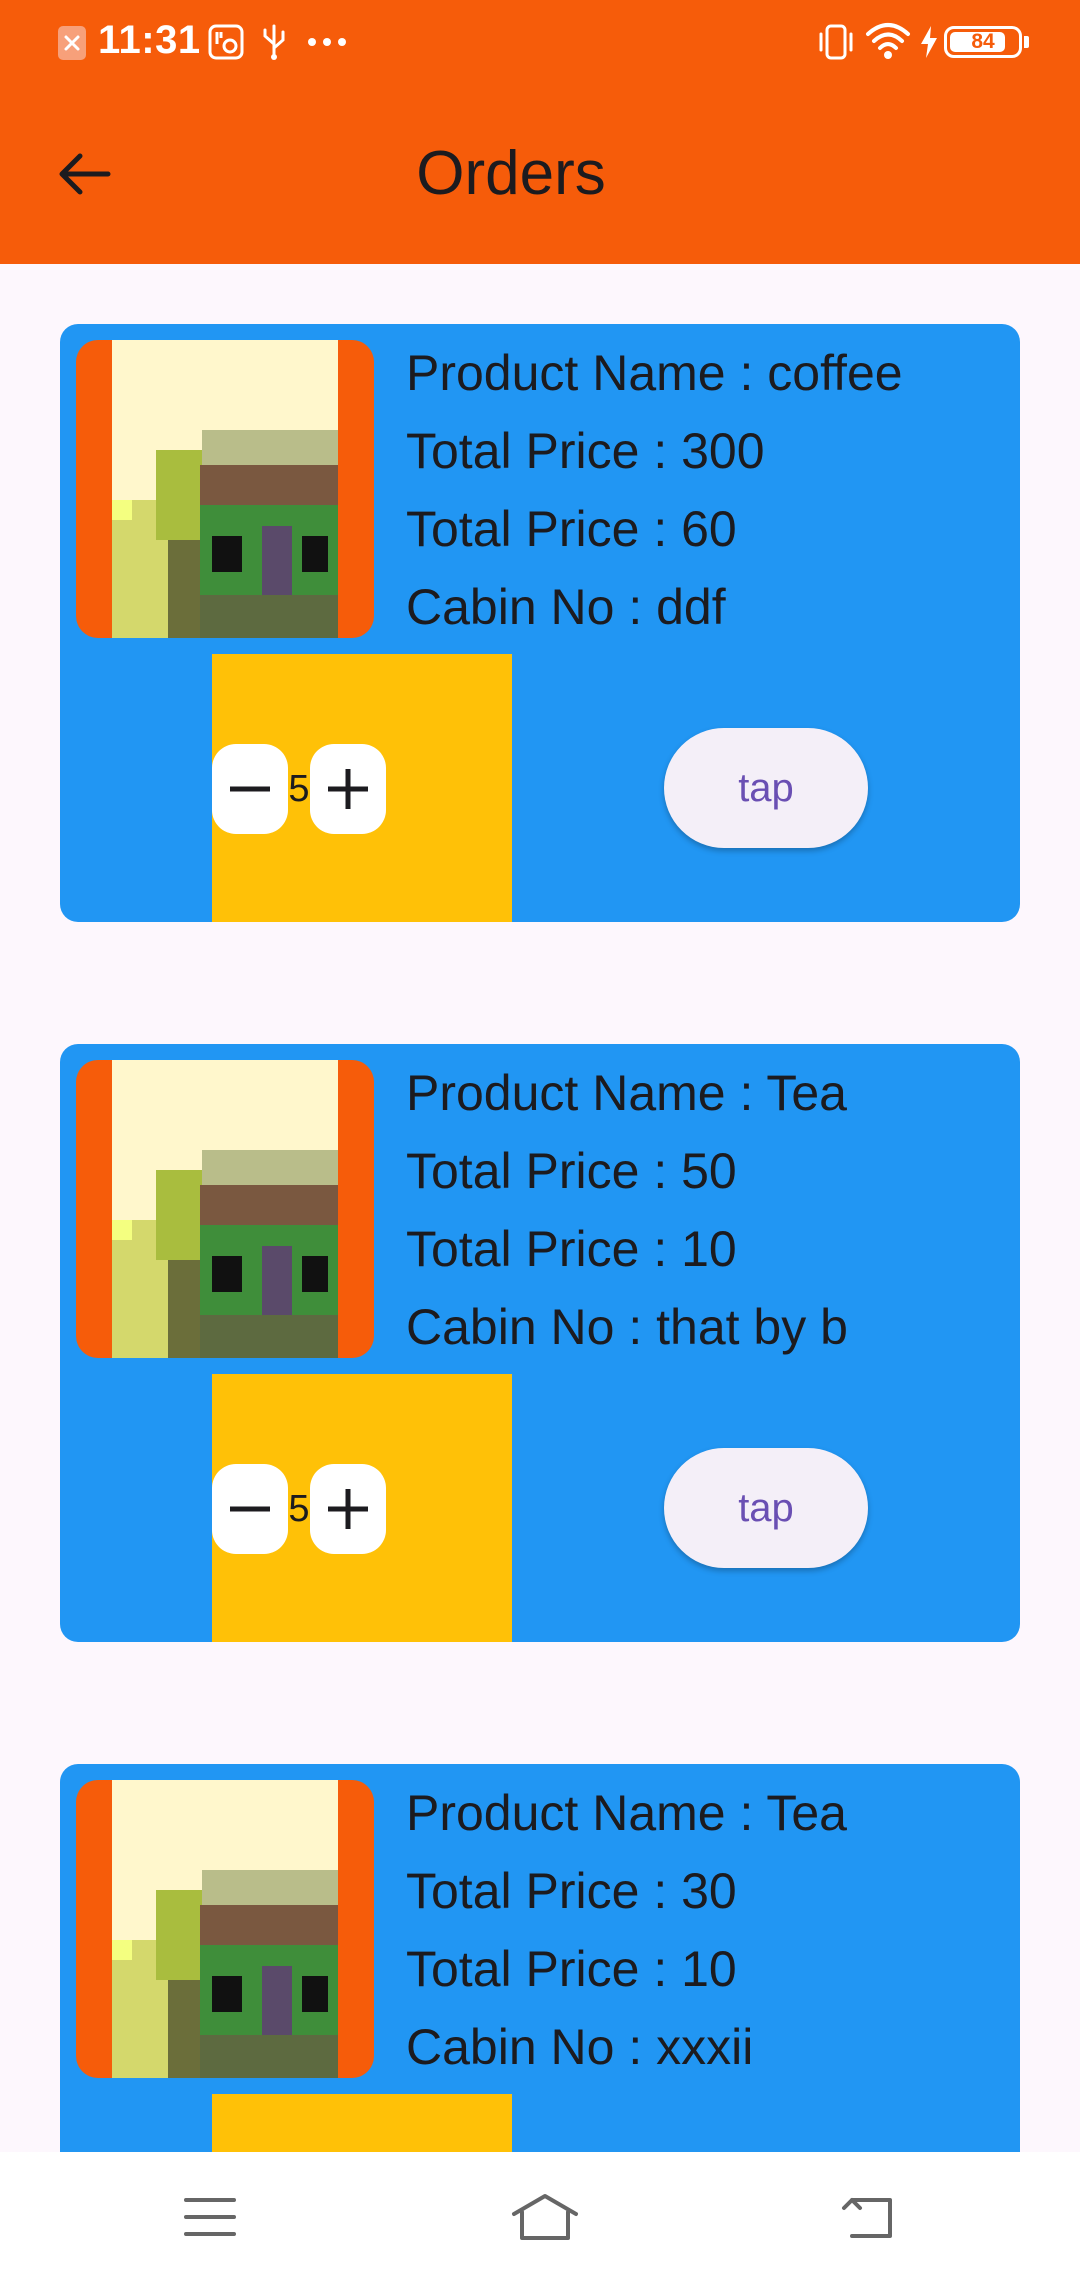  I want to click on cabin-number: Cabin No : xxxii, so click(706, 2047).